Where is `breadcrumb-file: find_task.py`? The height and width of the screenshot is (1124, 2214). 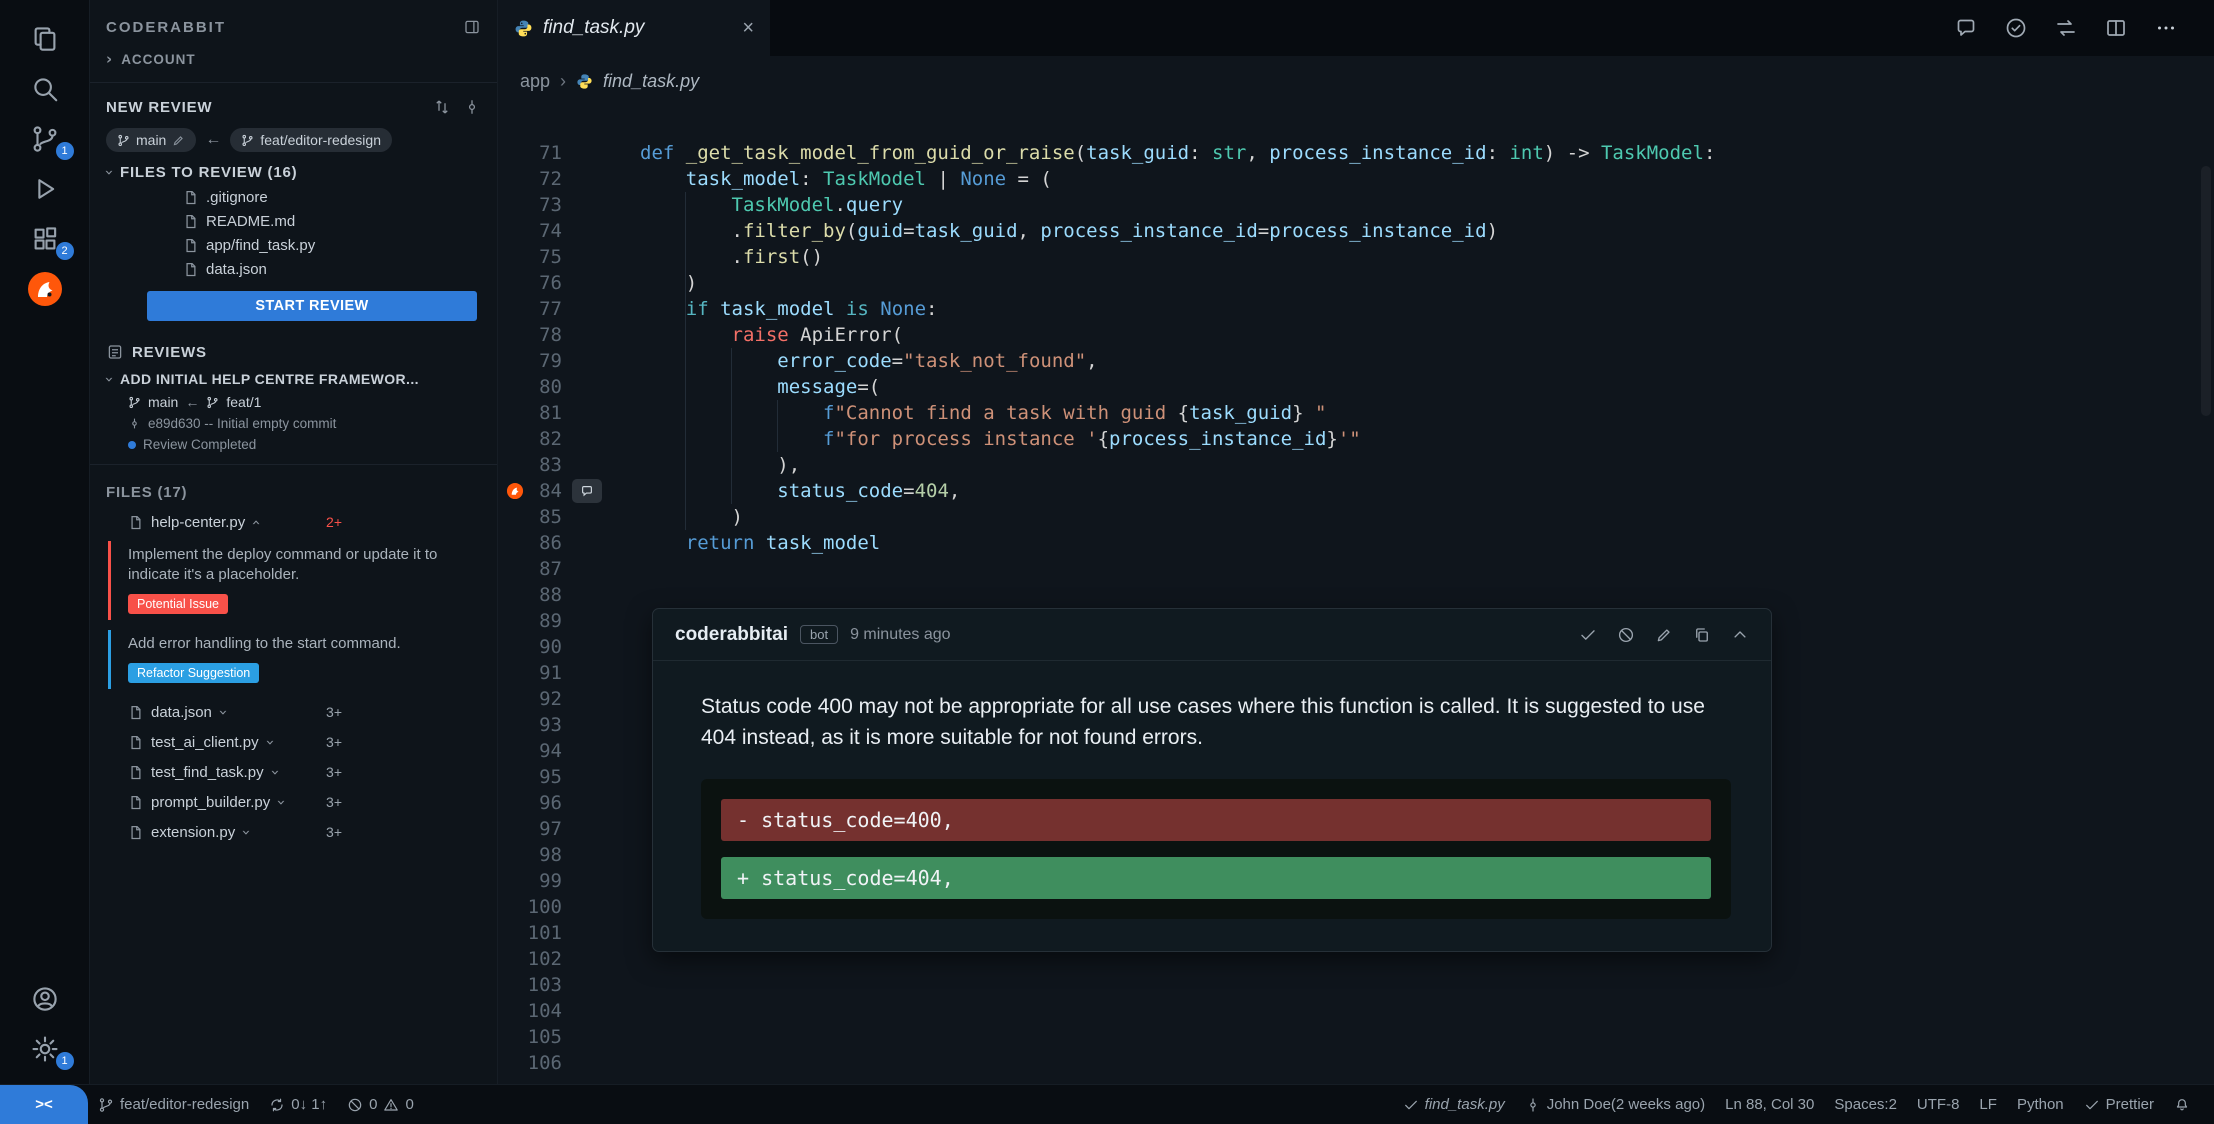
breadcrumb-file: find_task.py is located at coordinates (651, 81).